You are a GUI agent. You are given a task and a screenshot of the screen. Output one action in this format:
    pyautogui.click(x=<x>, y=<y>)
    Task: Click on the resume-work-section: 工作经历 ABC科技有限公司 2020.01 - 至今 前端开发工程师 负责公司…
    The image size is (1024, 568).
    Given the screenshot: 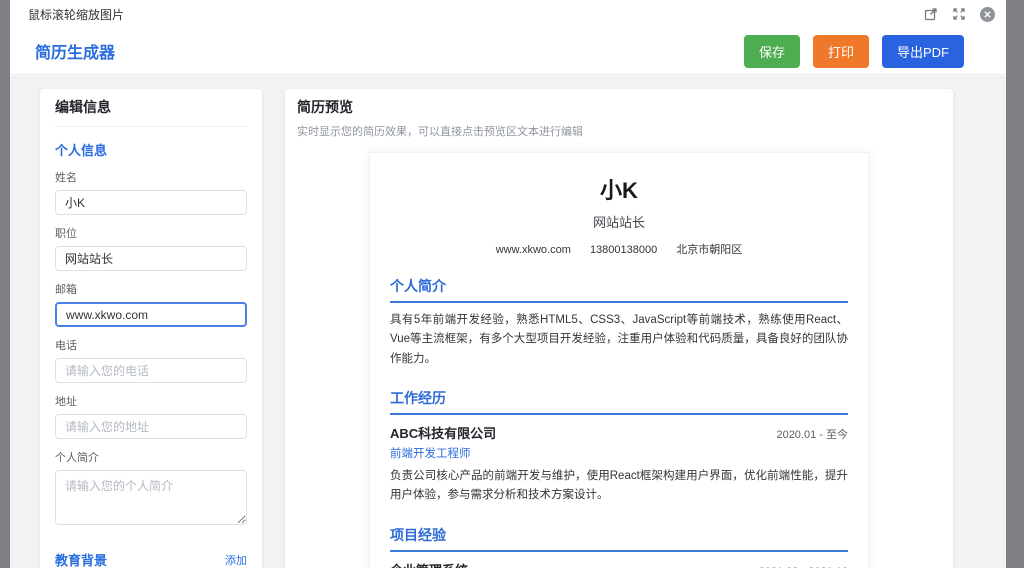 What is the action you would take?
    pyautogui.click(x=619, y=447)
    